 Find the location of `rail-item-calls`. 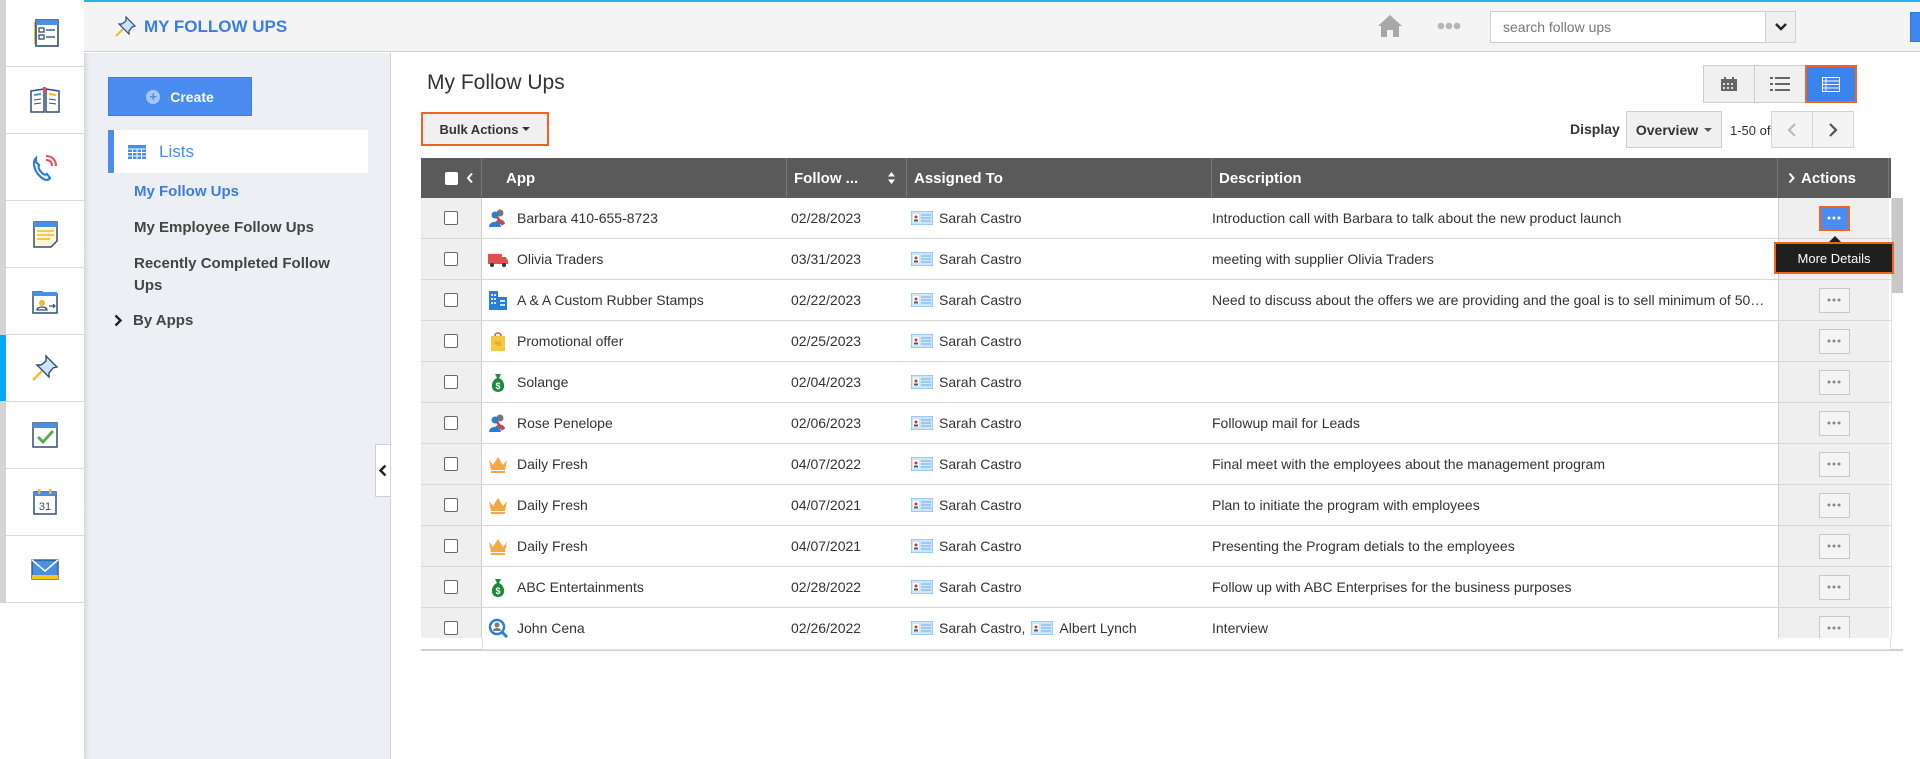

rail-item-calls is located at coordinates (45, 167).